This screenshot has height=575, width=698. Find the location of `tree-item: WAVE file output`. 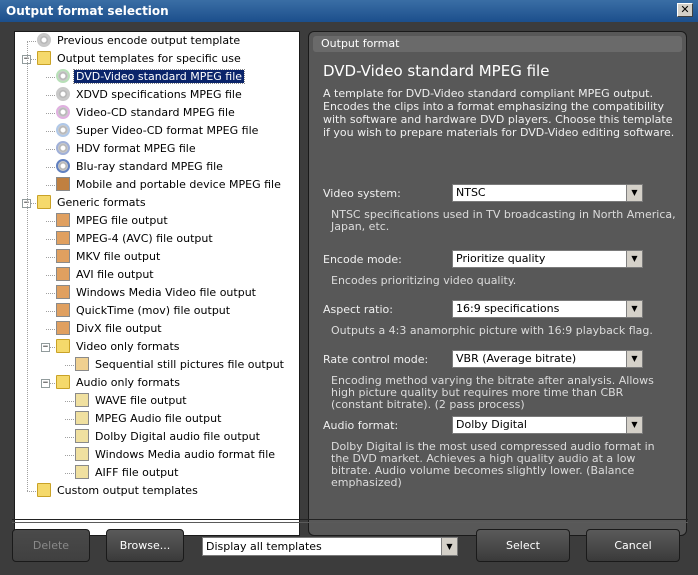

tree-item: WAVE file output is located at coordinates (132, 401).